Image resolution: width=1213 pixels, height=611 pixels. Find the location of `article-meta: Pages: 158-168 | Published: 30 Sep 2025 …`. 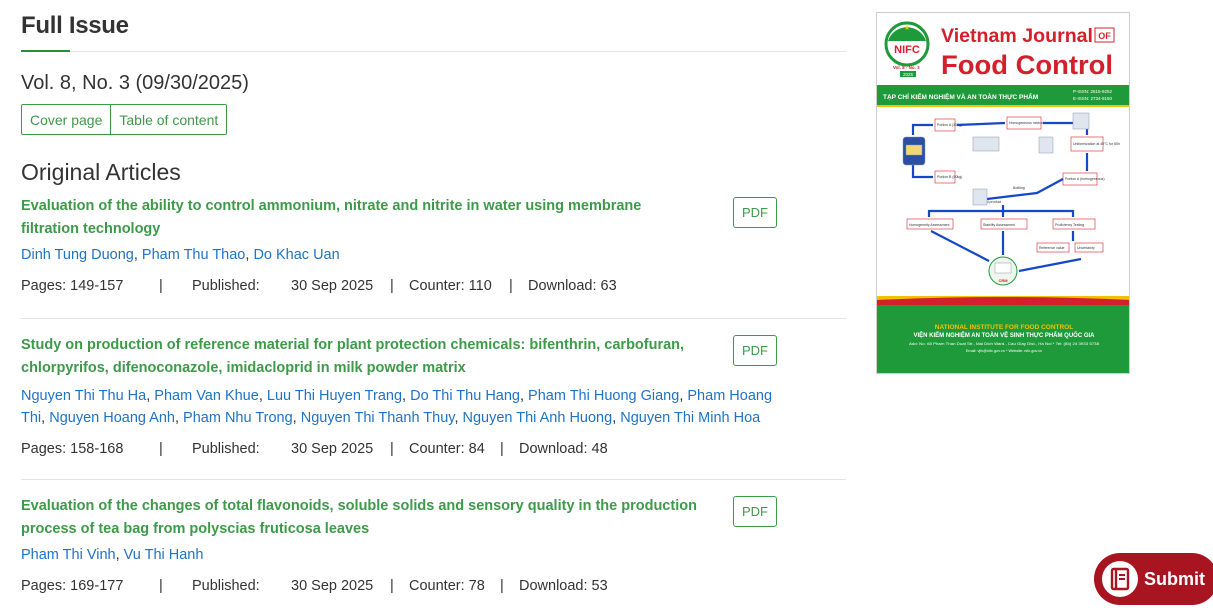

article-meta: Pages: 158-168 | Published: 30 Sep 2025 … is located at coordinates (433, 449).